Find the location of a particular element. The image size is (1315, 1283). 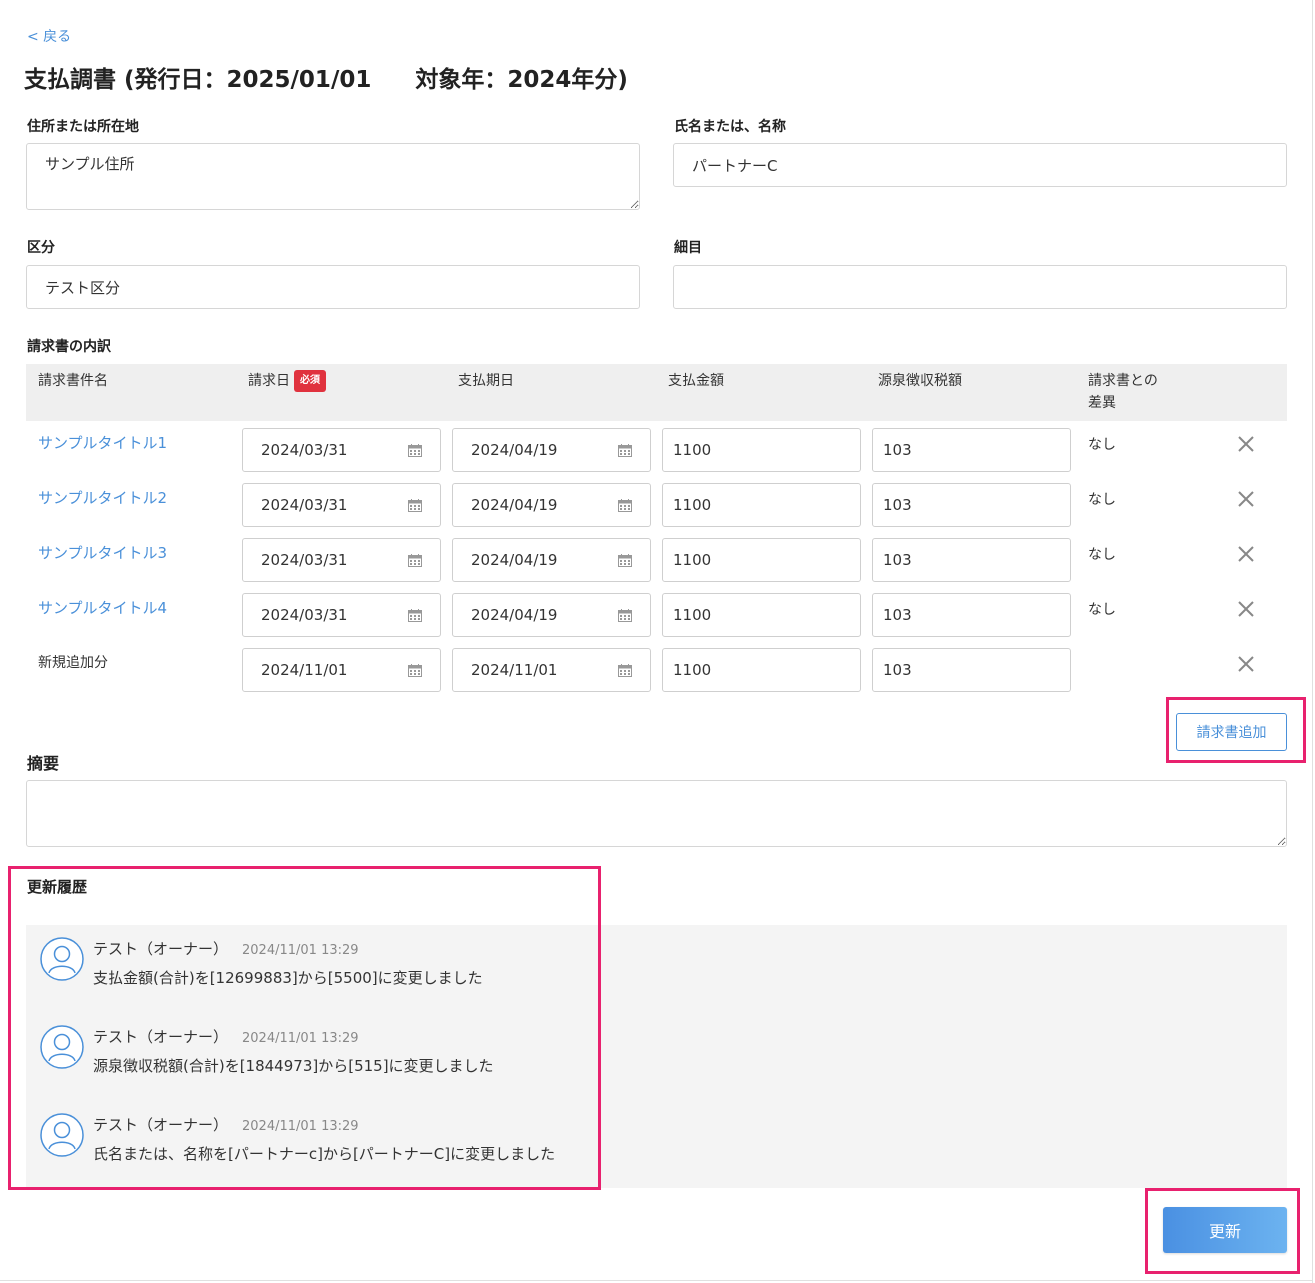

page-title: 支払調書 (発行日：2025/01/01 対象年：2024年分) is located at coordinates (326, 77).